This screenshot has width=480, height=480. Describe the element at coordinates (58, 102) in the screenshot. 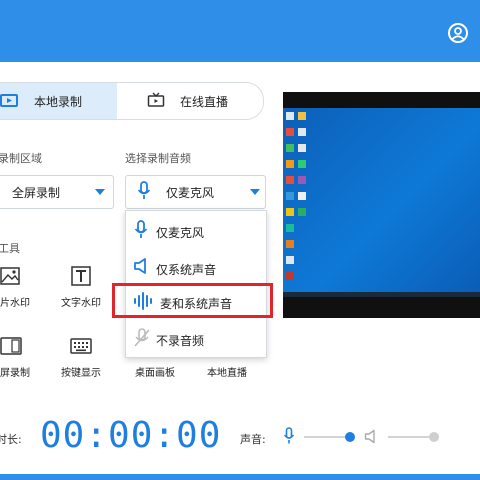

I see `tab-local-label: 本地录制` at that location.